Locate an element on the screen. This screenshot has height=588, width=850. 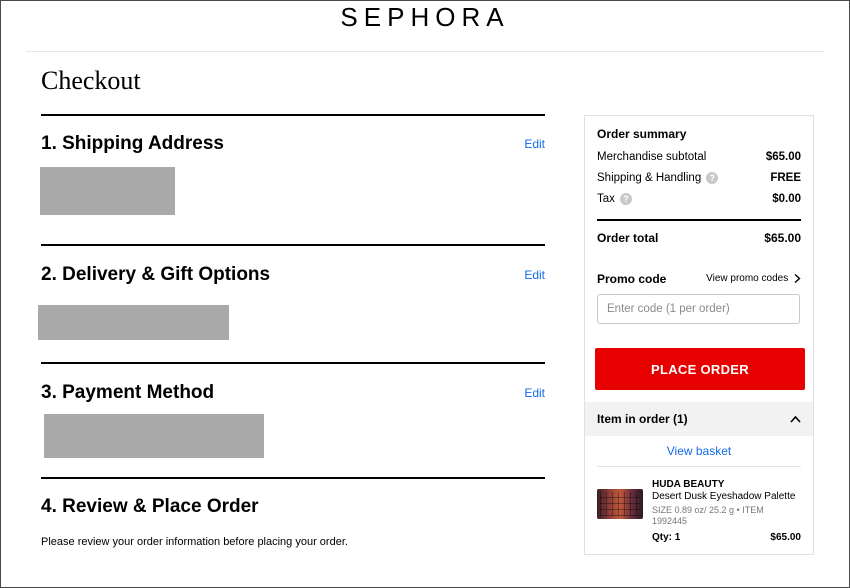
items-in-order-header: Item in order (1) is located at coordinates (699, 419).